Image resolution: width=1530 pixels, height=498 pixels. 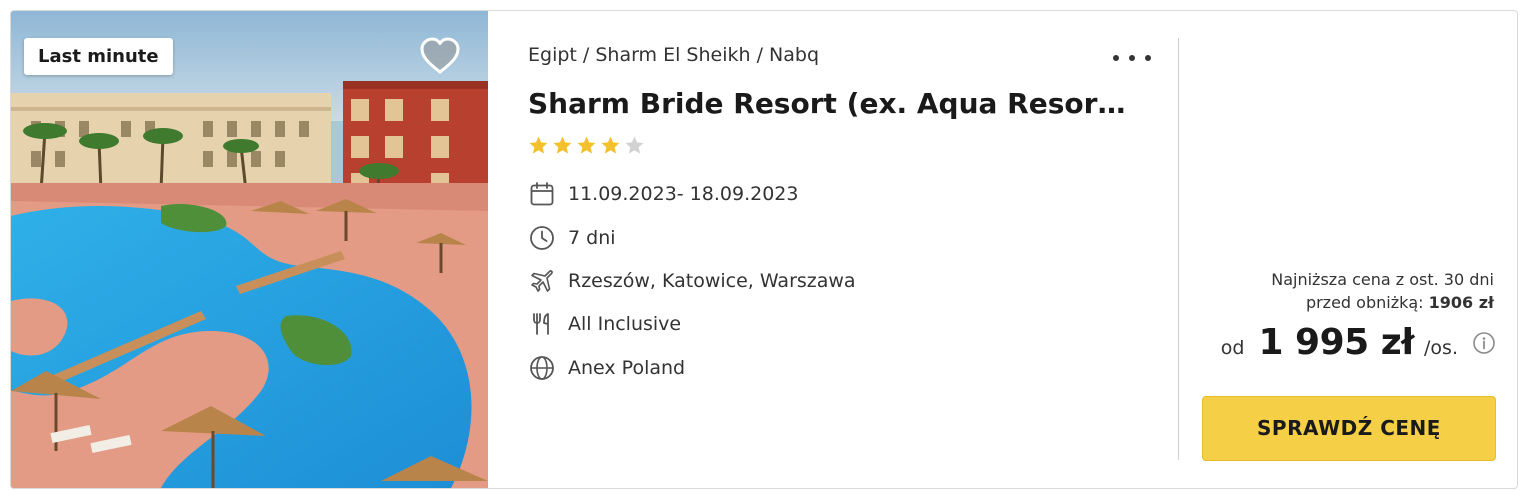 What do you see at coordinates (627, 368) in the screenshot?
I see `tour-operator: Anex Poland` at bounding box center [627, 368].